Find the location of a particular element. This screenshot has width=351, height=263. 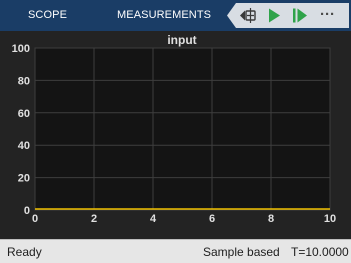

y-tick-labels: 0 20 40 60 80 100 is located at coordinates (21, 130).